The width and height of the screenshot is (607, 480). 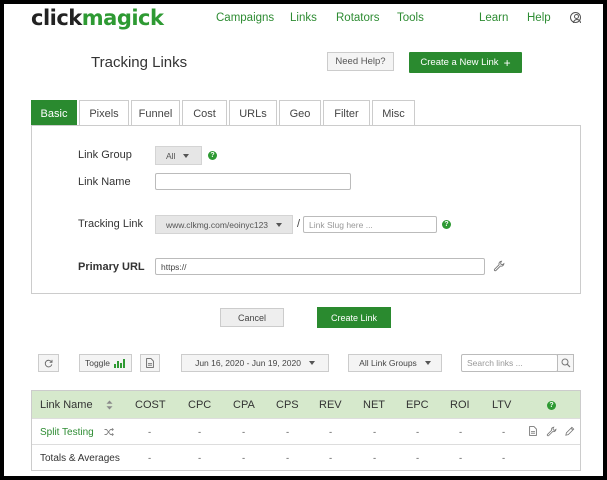 I want to click on tracking-domain-select: www.clkmg.com/eoinyc123, so click(x=224, y=224).